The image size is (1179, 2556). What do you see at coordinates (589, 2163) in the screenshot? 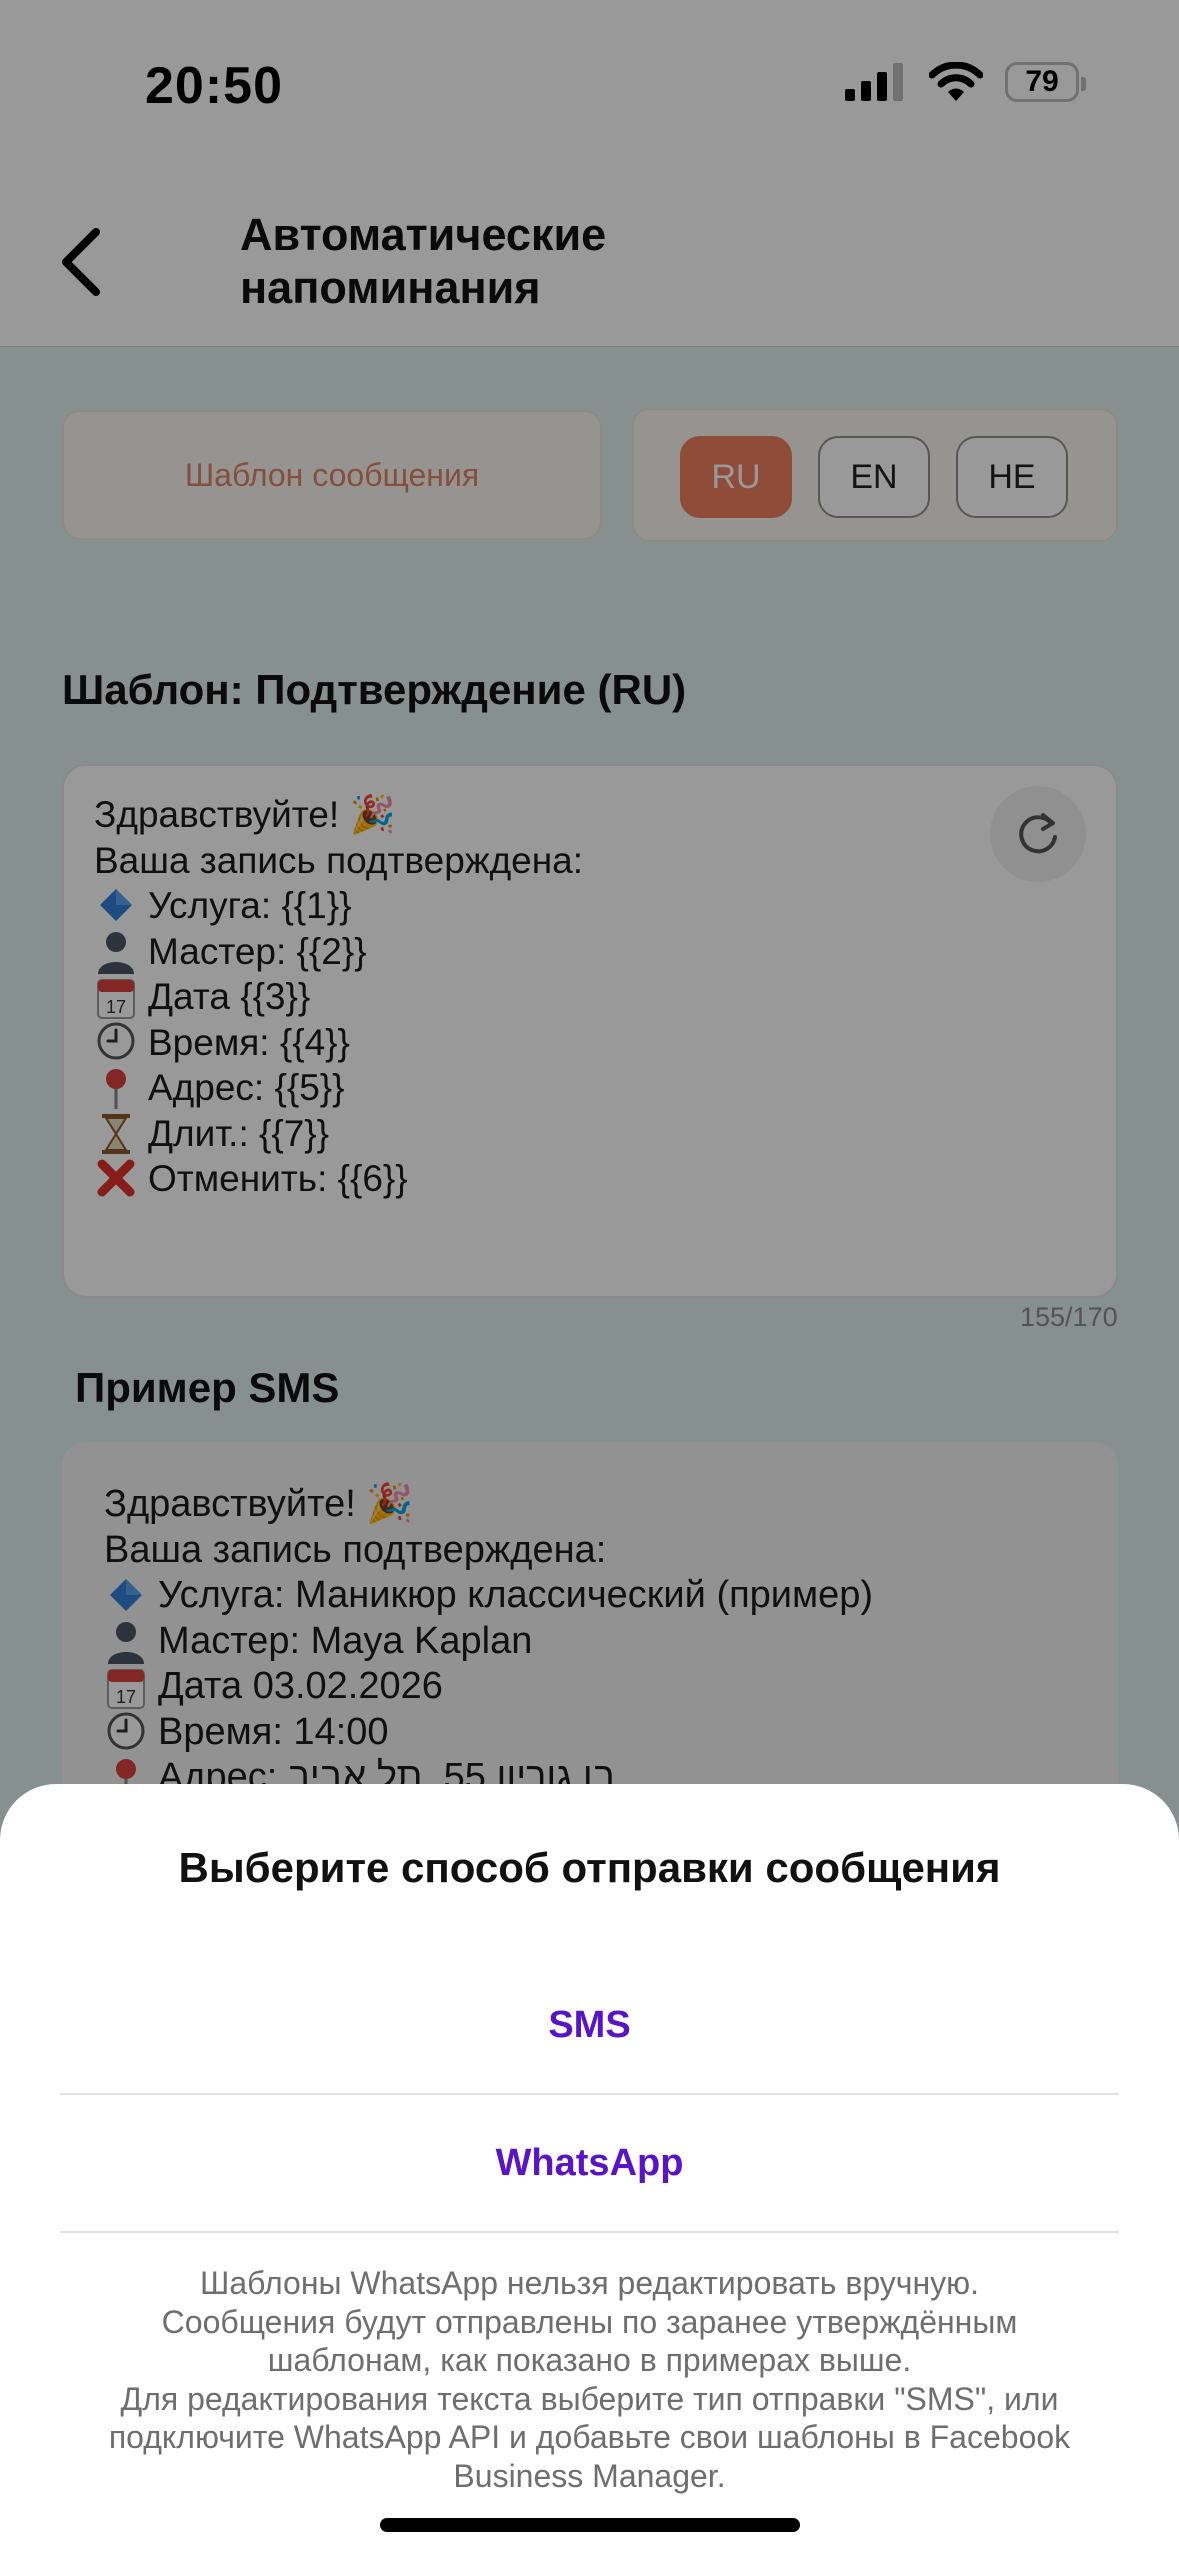
I see `whatsapp-option-button: WhatsApp` at bounding box center [589, 2163].